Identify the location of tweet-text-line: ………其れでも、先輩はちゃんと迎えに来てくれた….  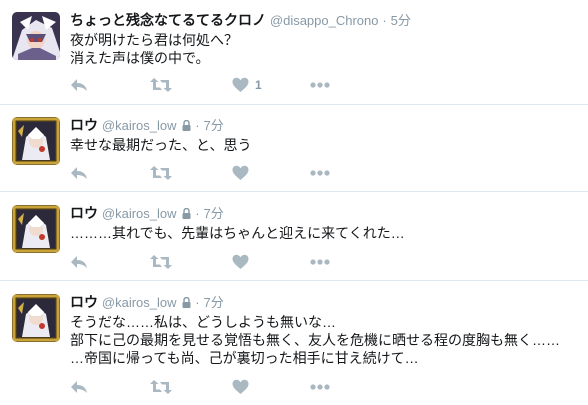
(237, 233).